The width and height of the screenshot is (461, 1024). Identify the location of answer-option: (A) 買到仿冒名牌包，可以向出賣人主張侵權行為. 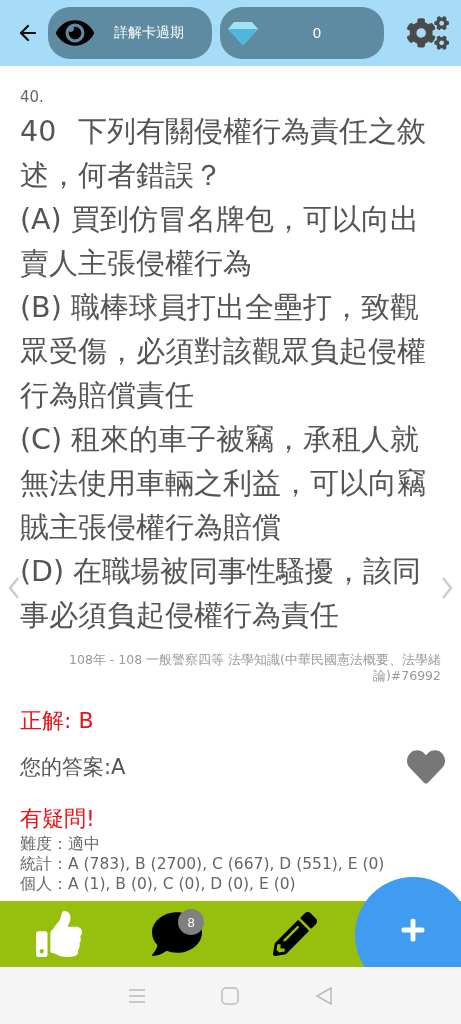
(230, 242).